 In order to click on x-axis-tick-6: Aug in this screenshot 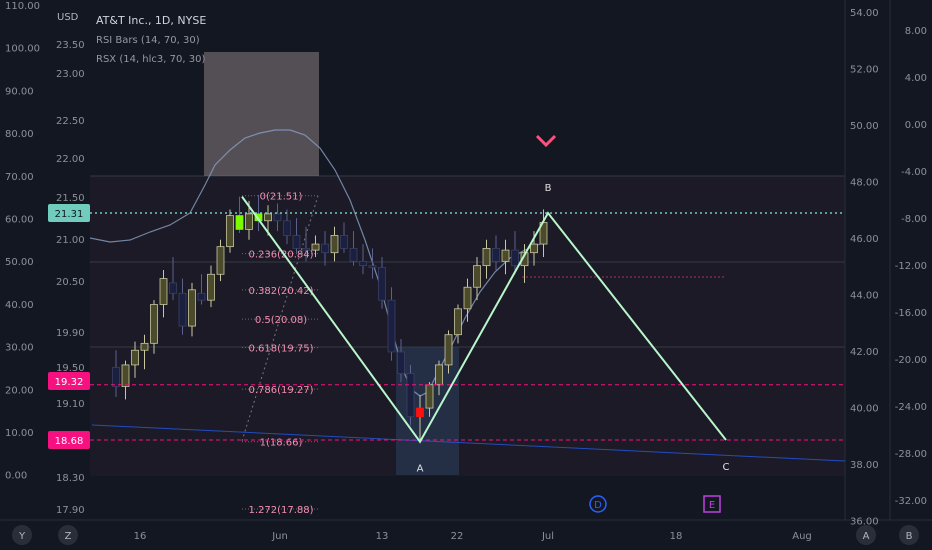, I will do `click(802, 536)`.